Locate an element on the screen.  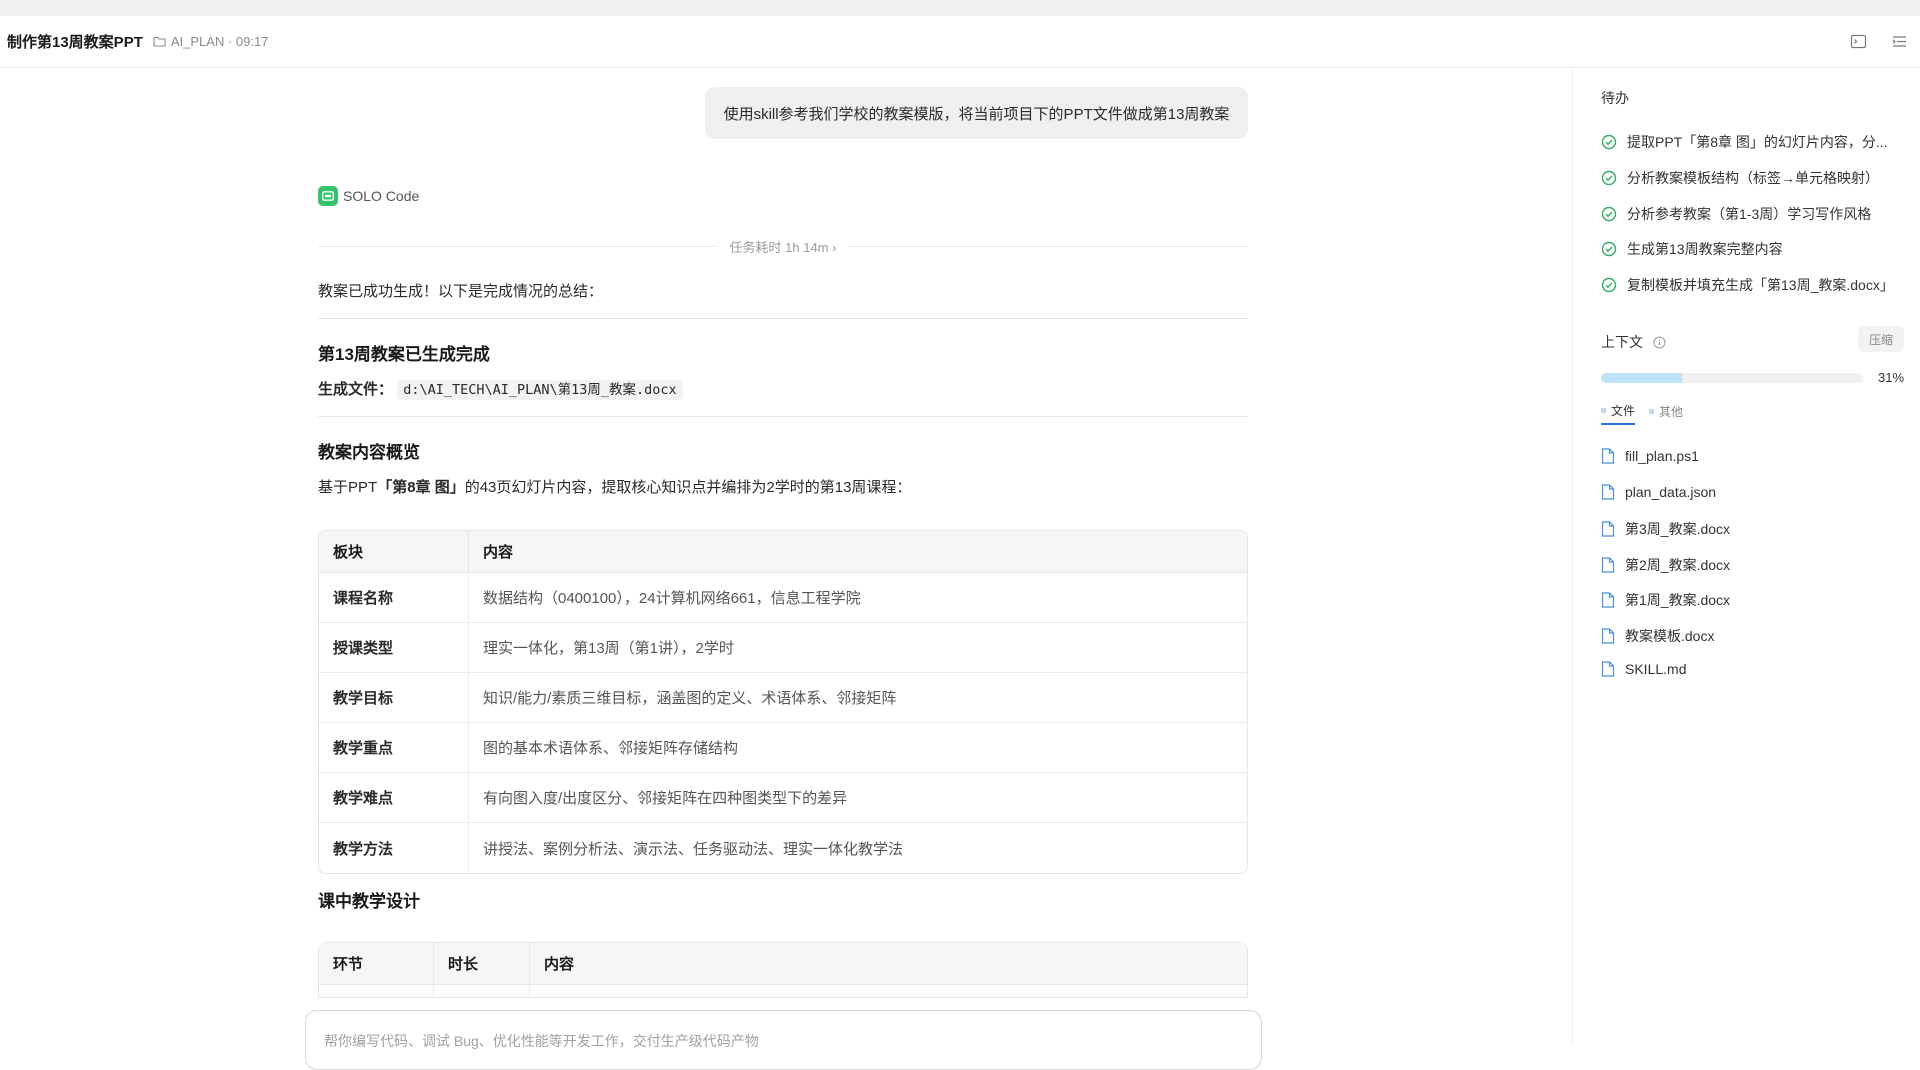
todo-label: 生成第13周教案完整内容 is located at coordinates (1705, 249).